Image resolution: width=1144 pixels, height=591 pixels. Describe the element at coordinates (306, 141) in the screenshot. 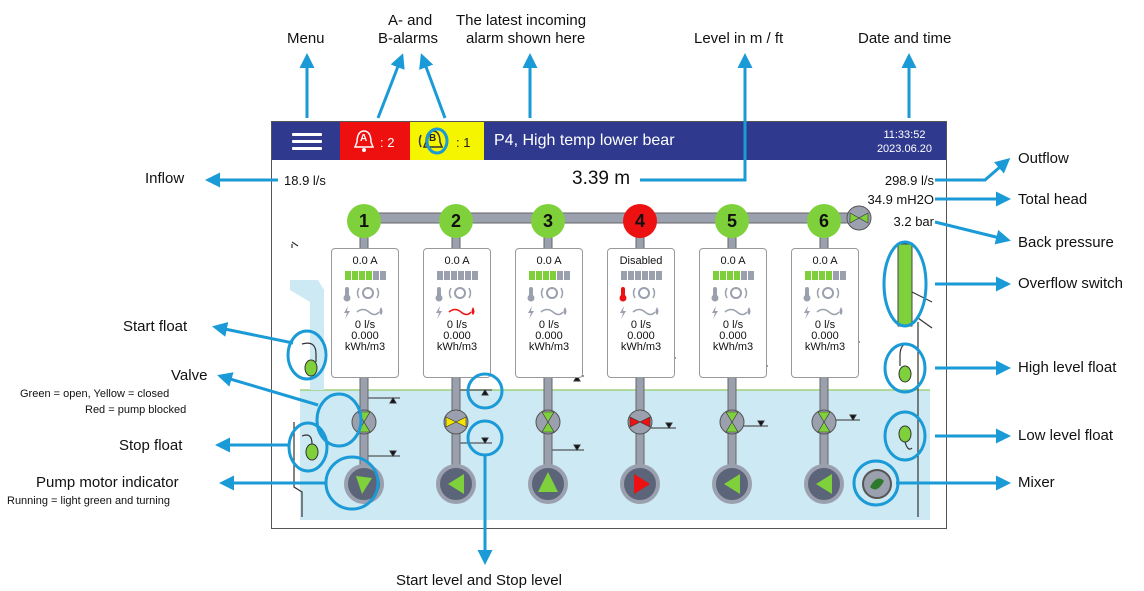

I see `menu-button` at that location.